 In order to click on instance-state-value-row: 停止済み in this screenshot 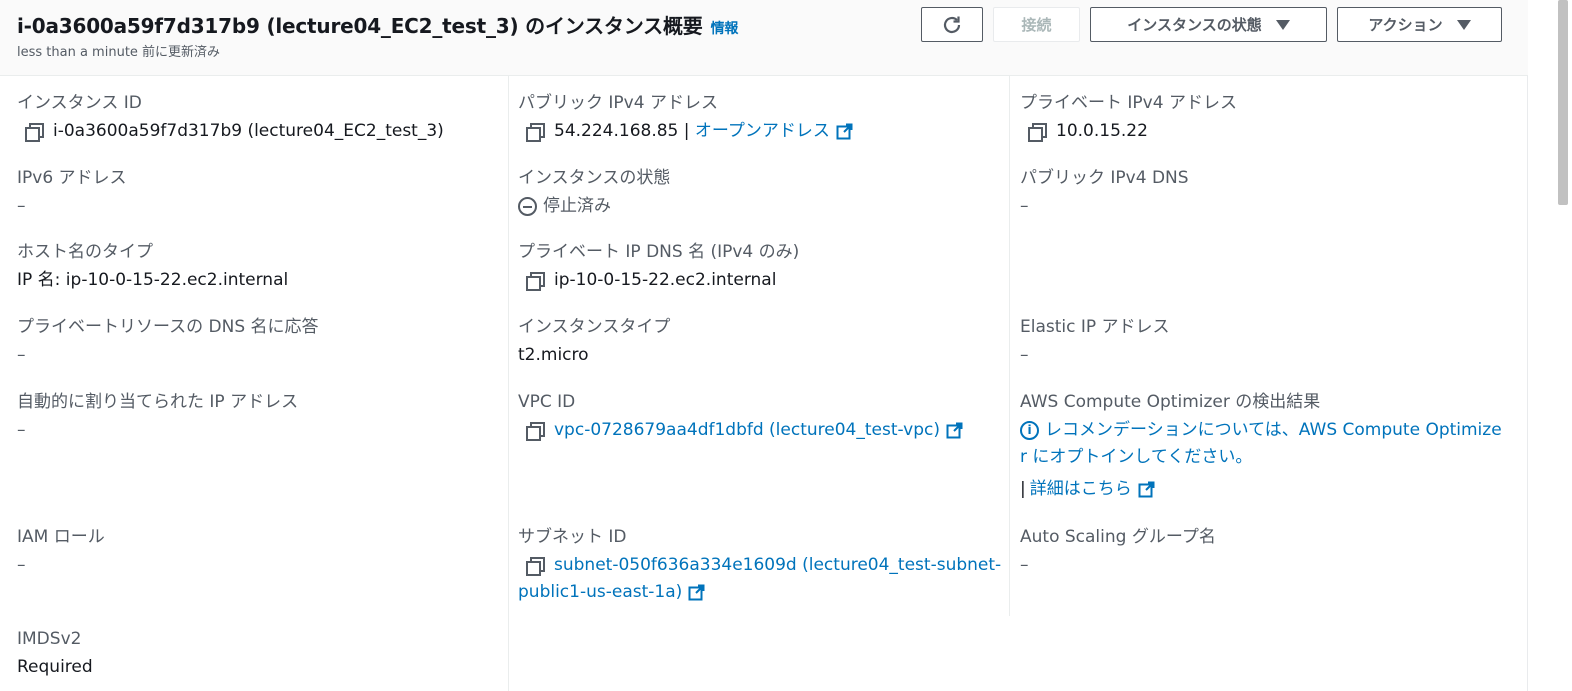, I will do `click(594, 206)`.